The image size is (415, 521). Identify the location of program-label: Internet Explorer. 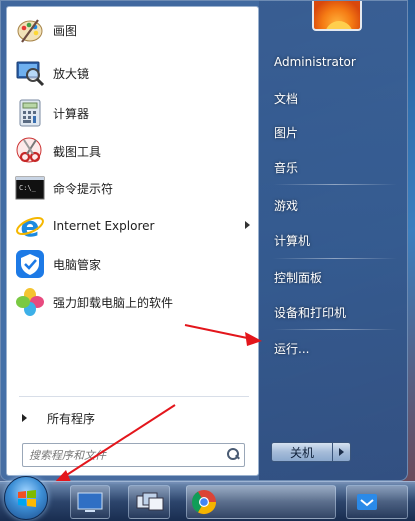
(104, 226).